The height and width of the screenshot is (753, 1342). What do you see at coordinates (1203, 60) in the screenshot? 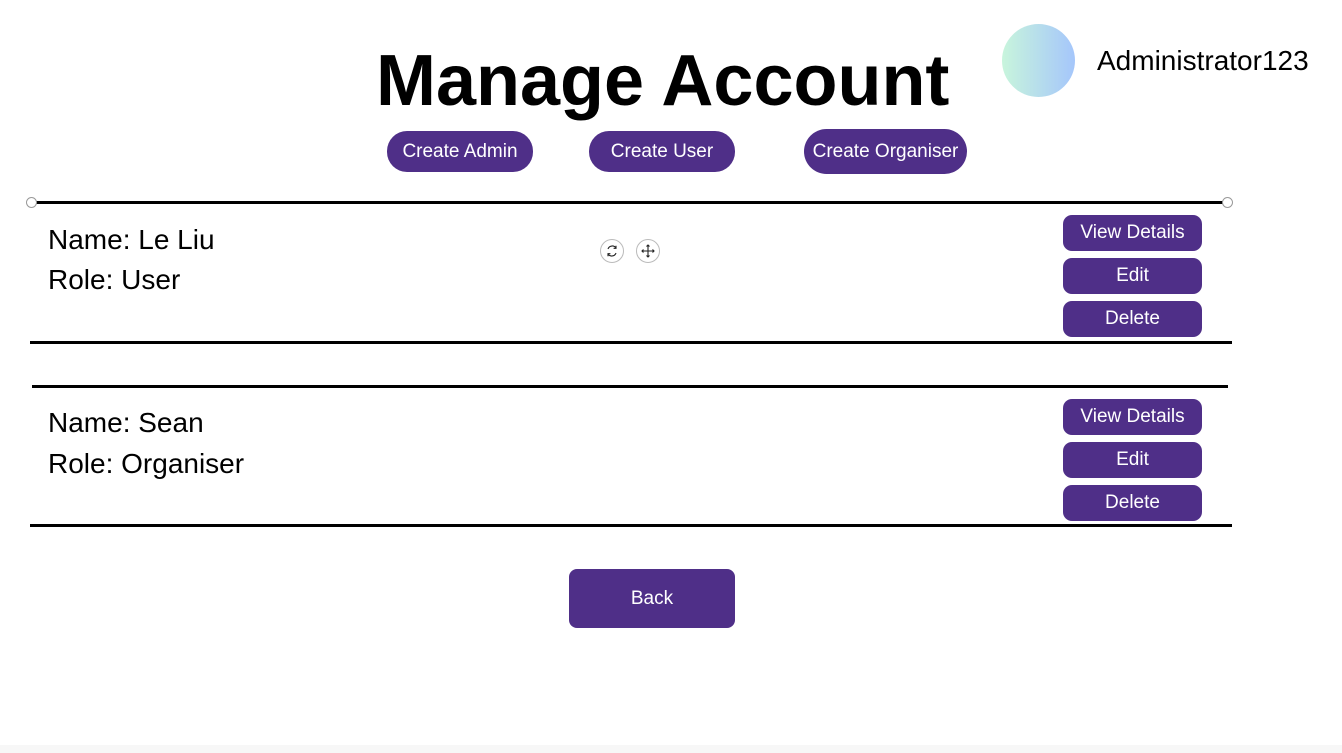
I see `username-label: Administrator123` at bounding box center [1203, 60].